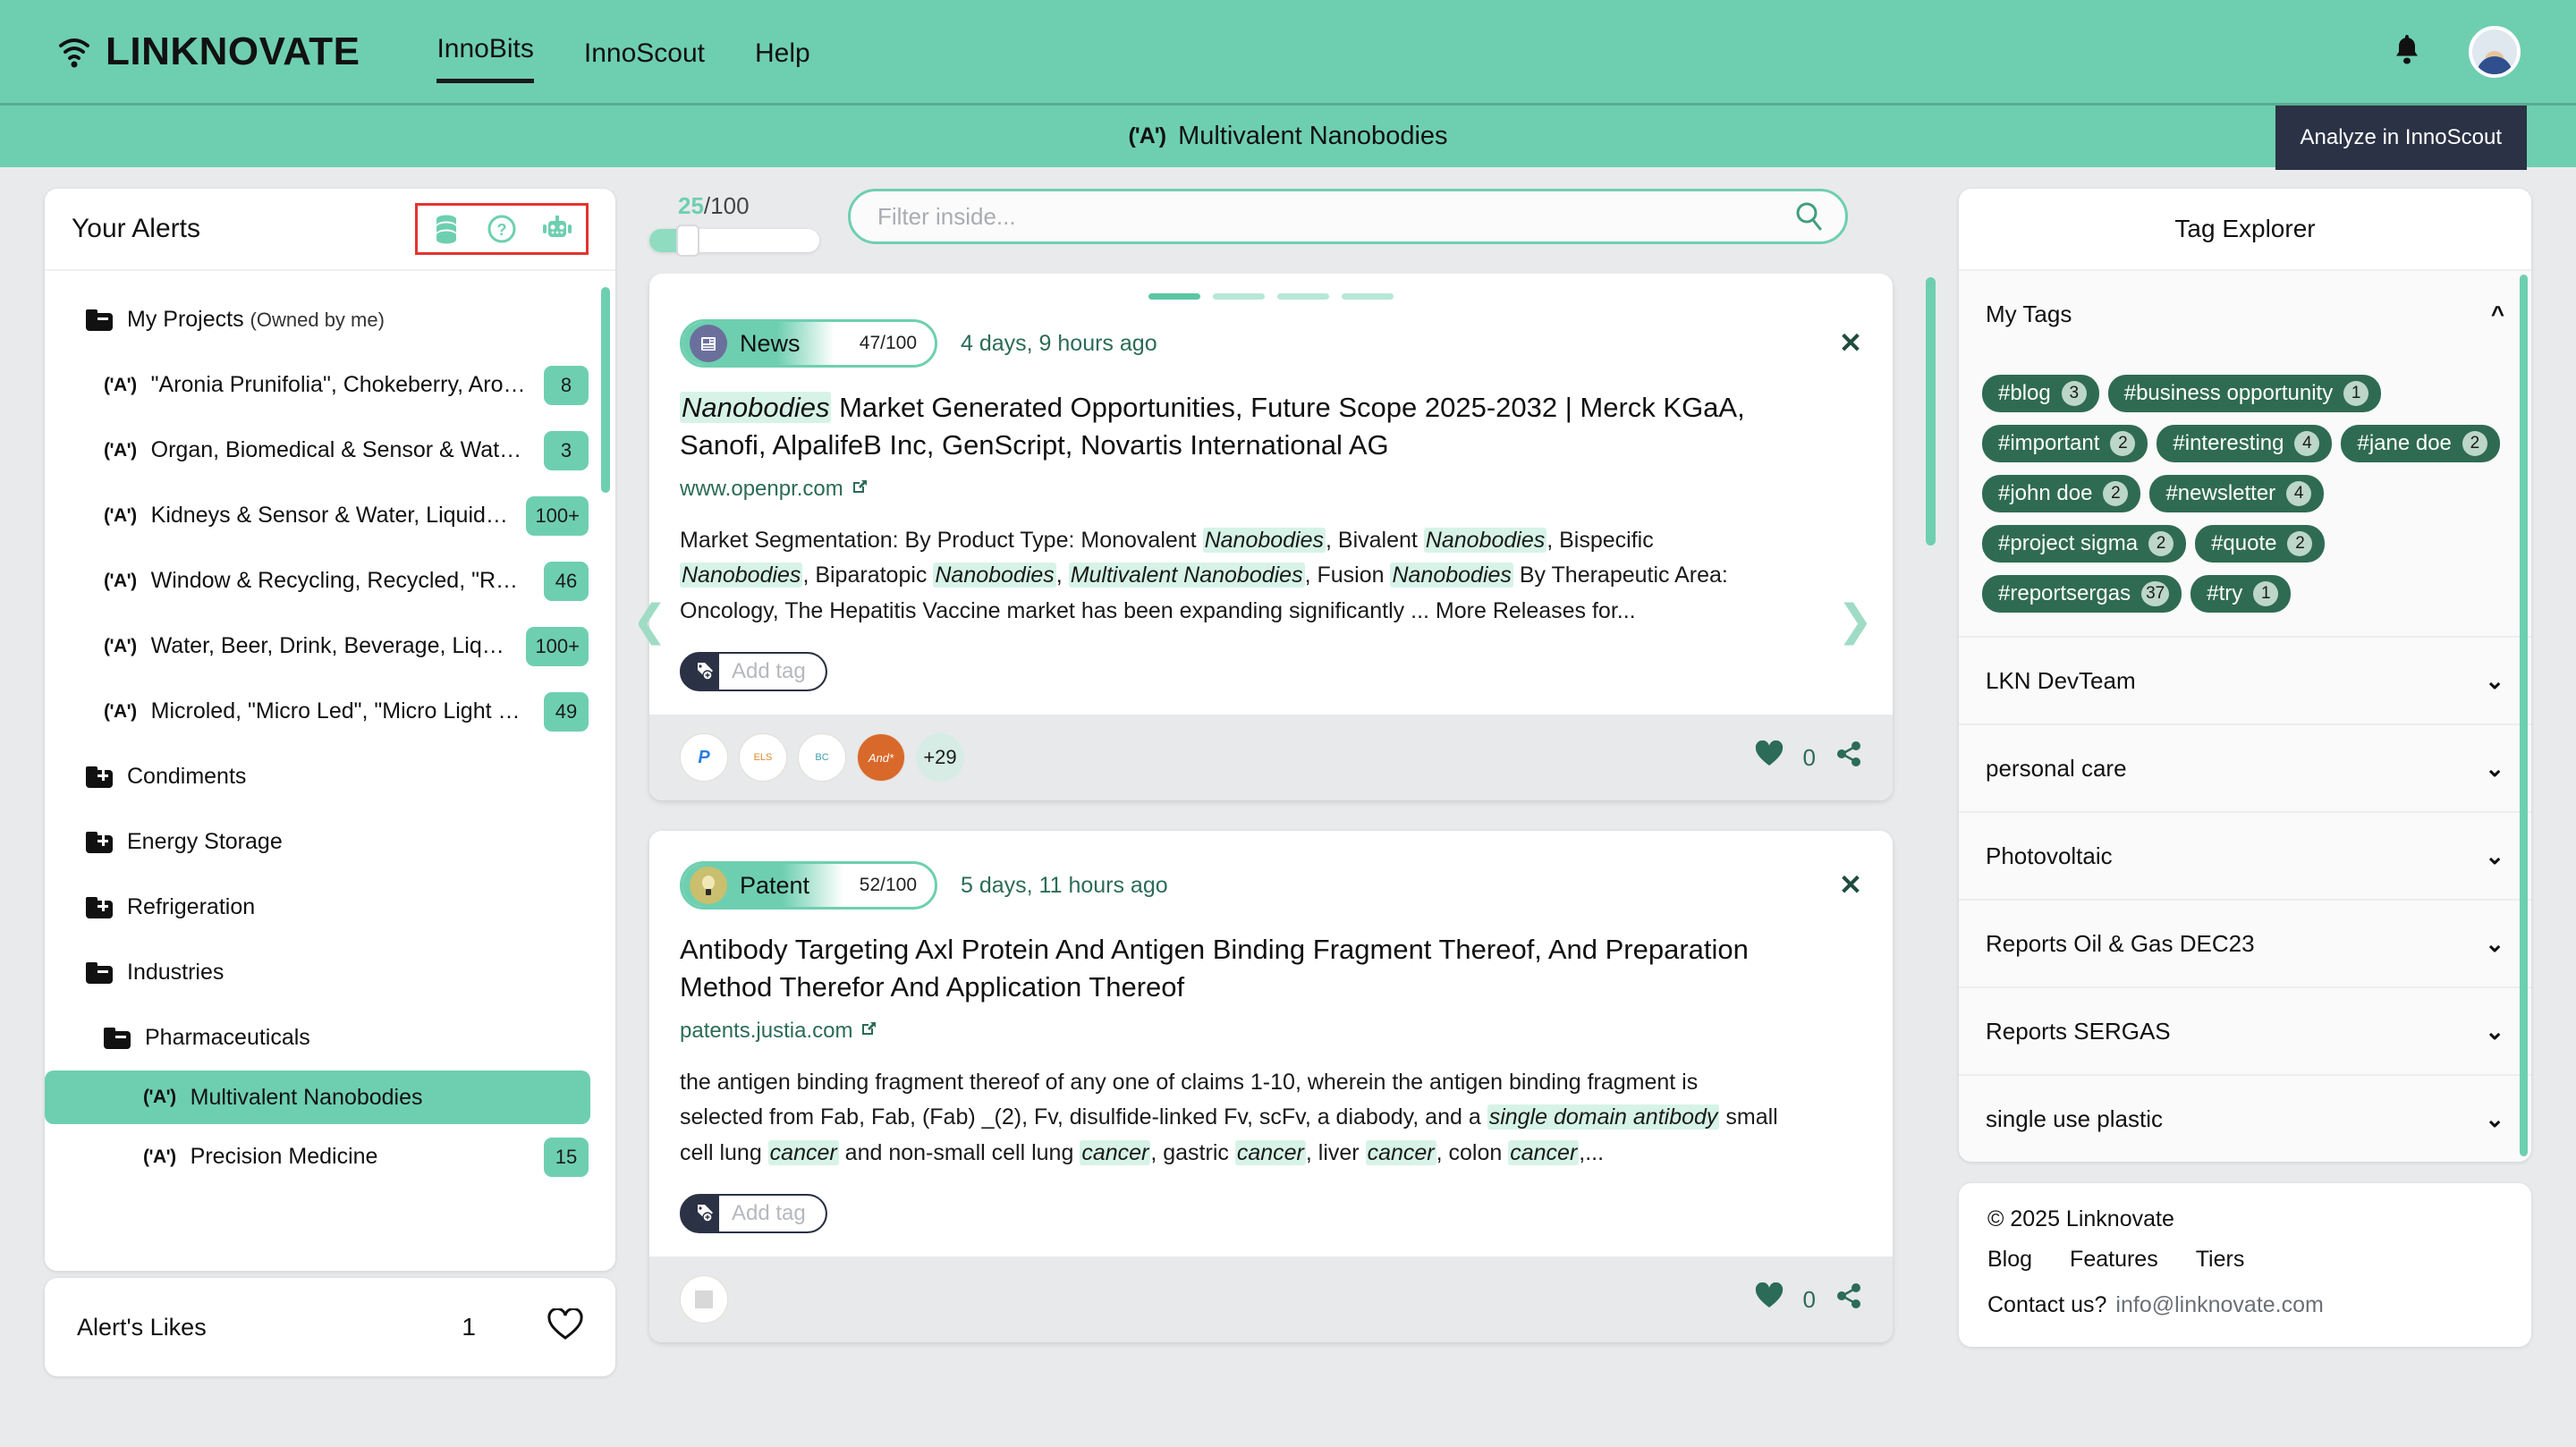 The width and height of the screenshot is (2576, 1447). I want to click on score-slider, so click(734, 240).